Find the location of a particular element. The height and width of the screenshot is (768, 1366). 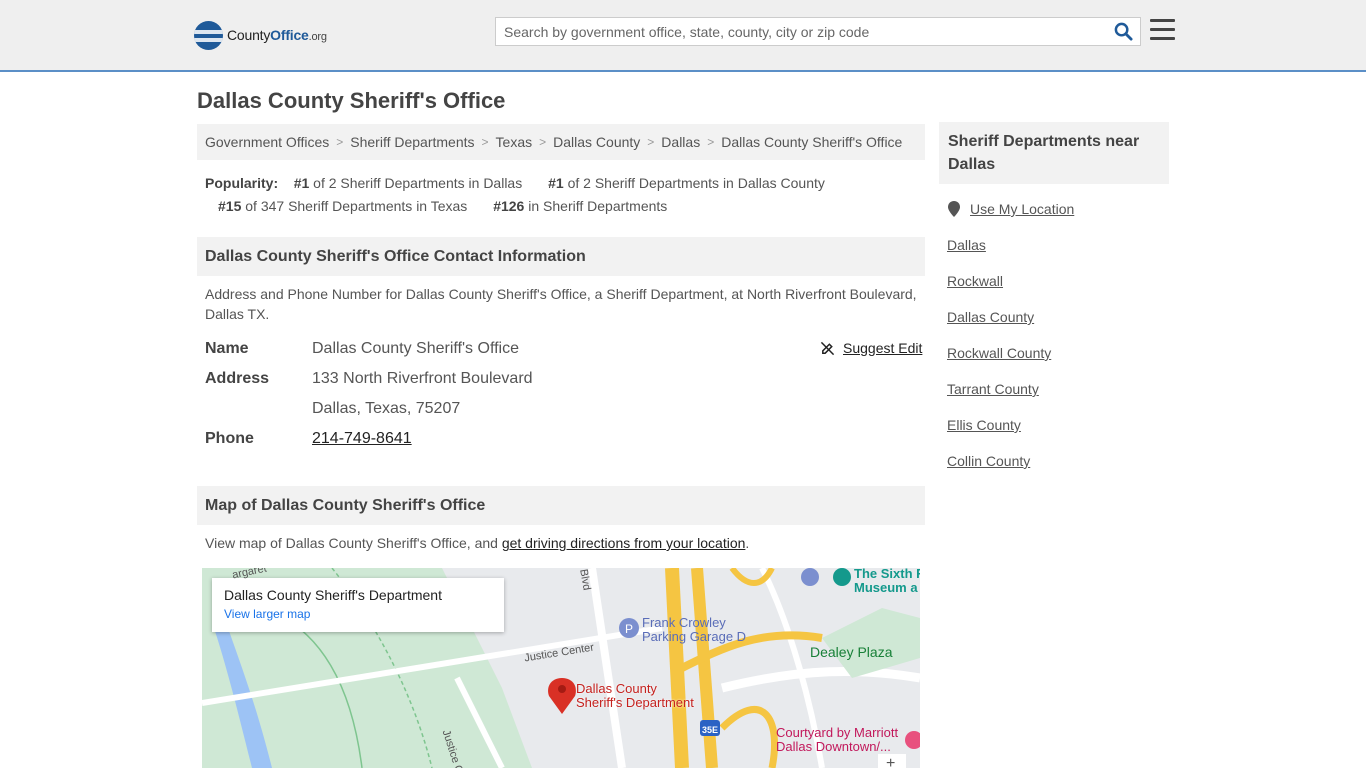

use-my-location-button: Use My Location is located at coordinates (1011, 209).